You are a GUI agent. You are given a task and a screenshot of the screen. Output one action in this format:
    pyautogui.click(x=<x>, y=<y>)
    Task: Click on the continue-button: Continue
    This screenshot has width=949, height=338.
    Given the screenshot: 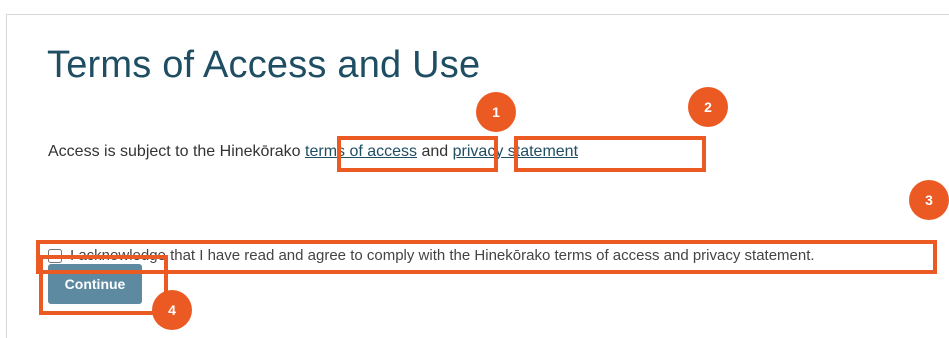 What is the action you would take?
    pyautogui.click(x=95, y=284)
    